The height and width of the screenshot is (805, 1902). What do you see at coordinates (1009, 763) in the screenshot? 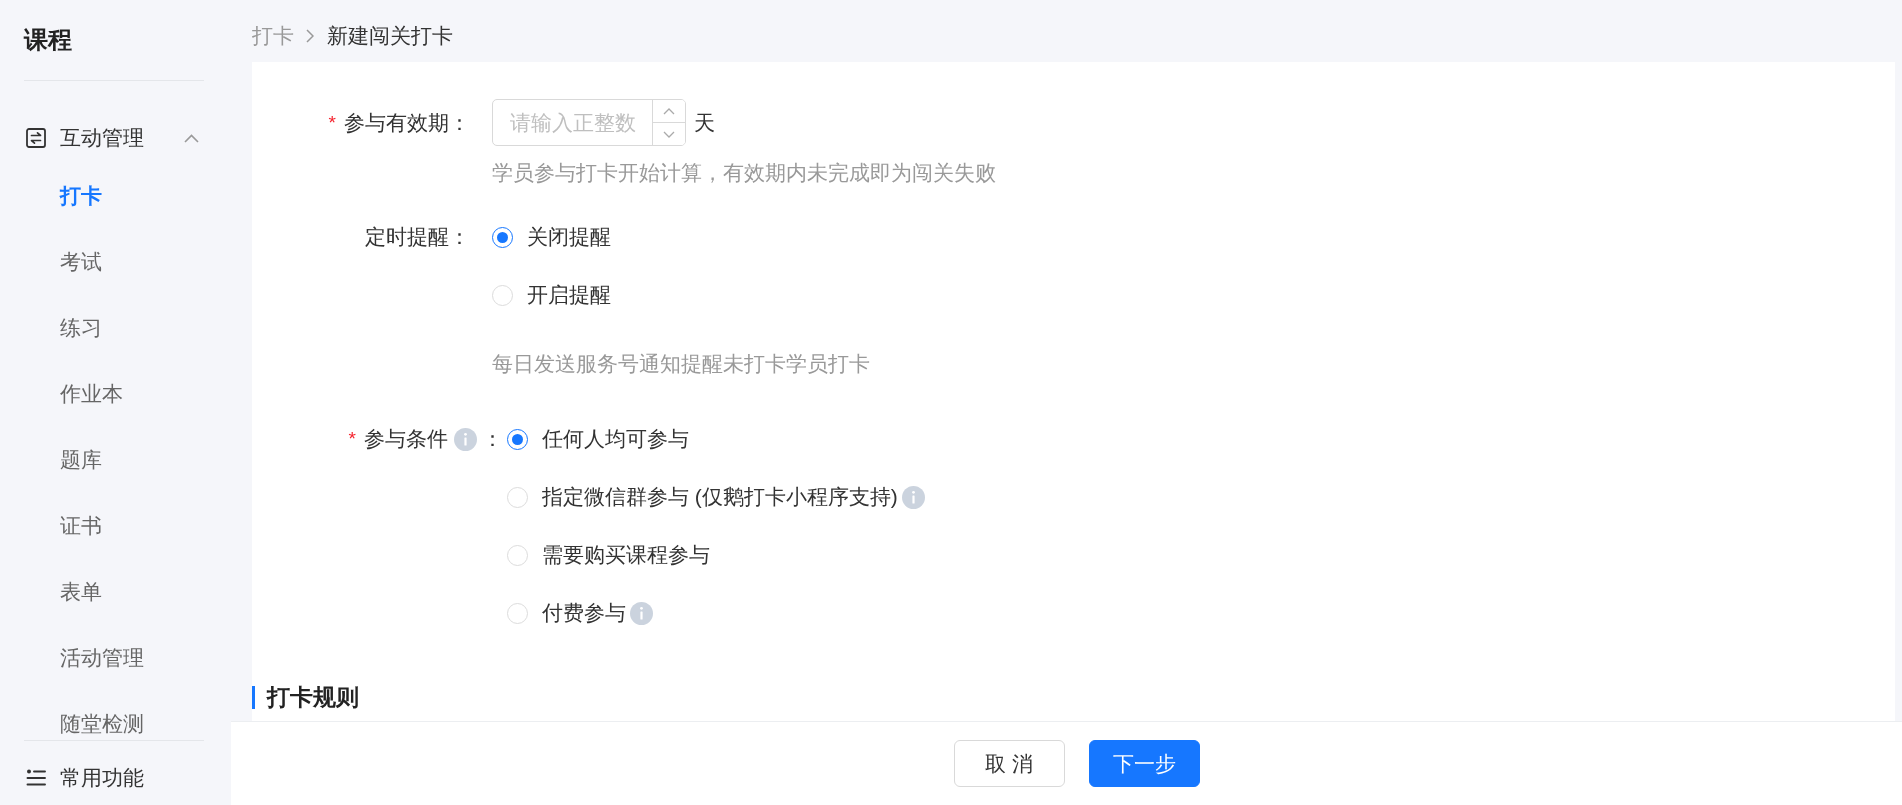
I see `cancel-button: 取 消` at bounding box center [1009, 763].